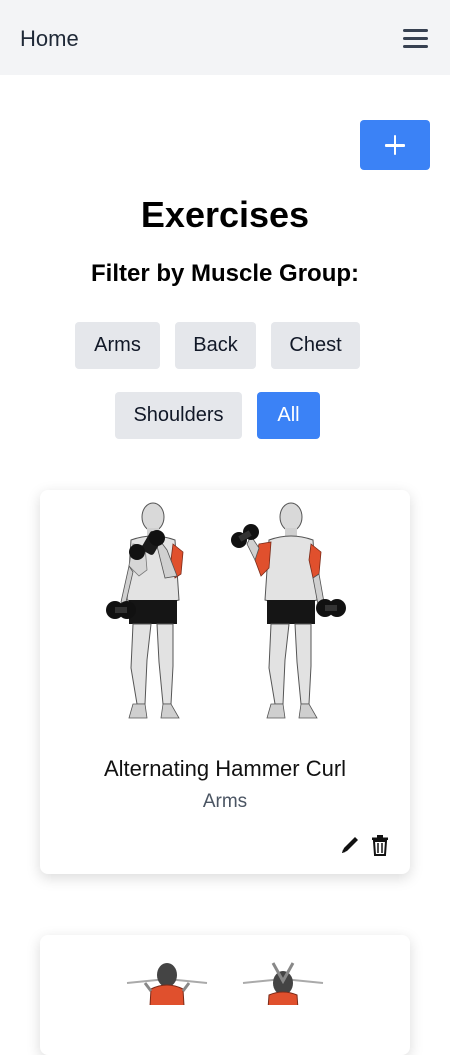 Image resolution: width=450 pixels, height=1055 pixels. What do you see at coordinates (415, 39) in the screenshot?
I see `hamburger-menu-icon` at bounding box center [415, 39].